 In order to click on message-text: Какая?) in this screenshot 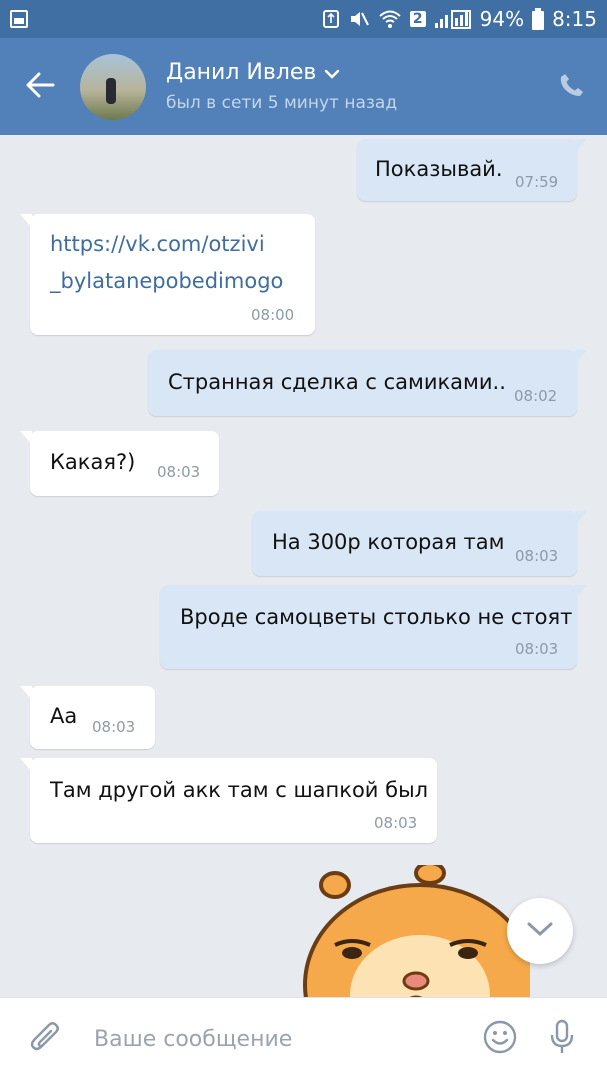, I will do `click(93, 462)`.